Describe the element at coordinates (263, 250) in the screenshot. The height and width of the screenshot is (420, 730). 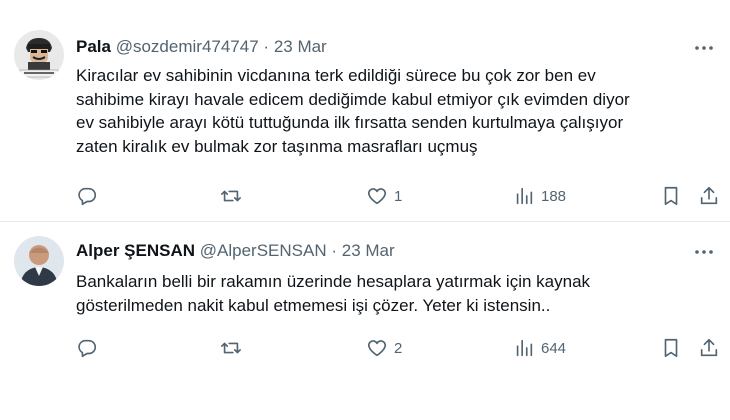
I see `author-handle: @AlperSENSAN` at that location.